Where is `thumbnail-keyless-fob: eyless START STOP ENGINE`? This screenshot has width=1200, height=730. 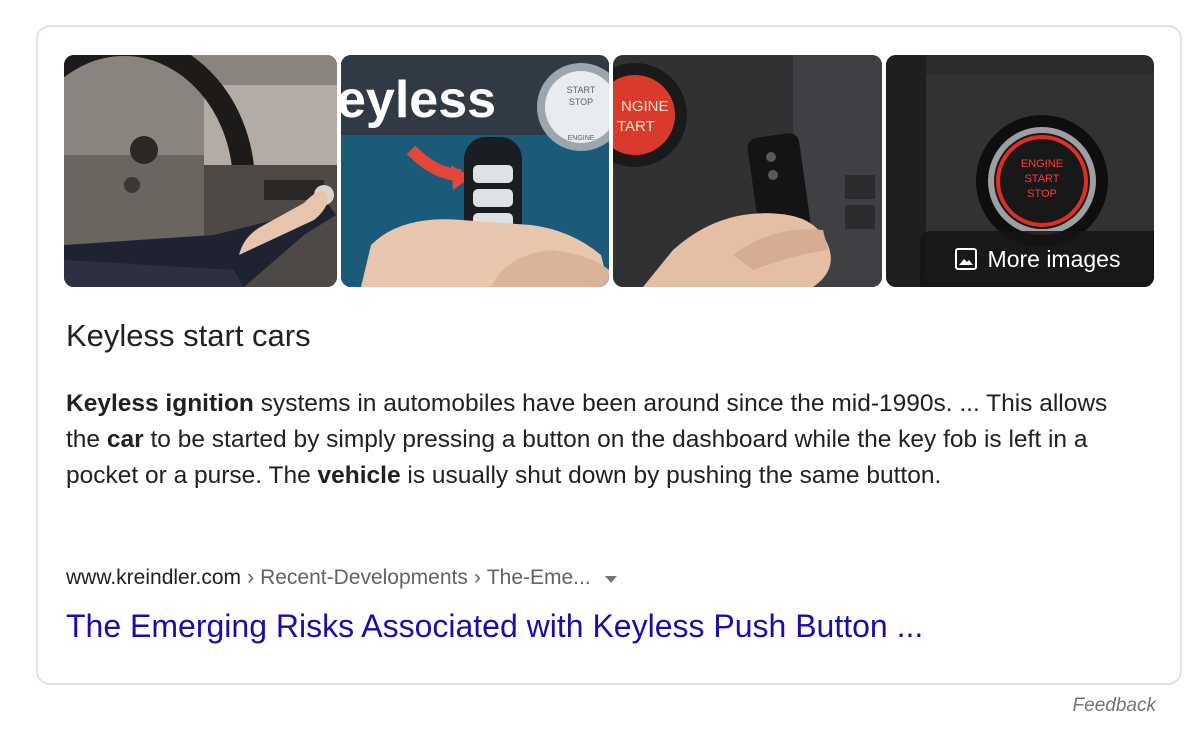 thumbnail-keyless-fob: eyless START STOP ENGINE is located at coordinates (475, 171).